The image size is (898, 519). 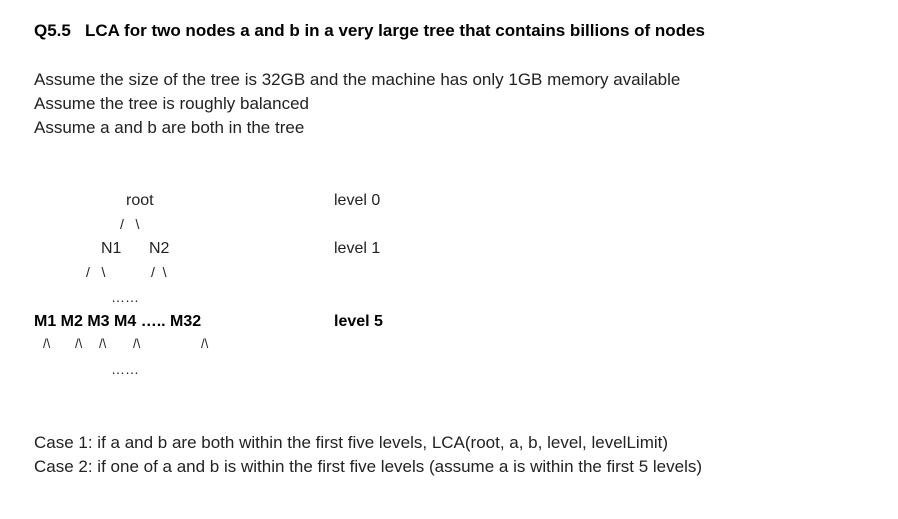 What do you see at coordinates (357, 248) in the screenshot?
I see `level-1-label: level 1` at bounding box center [357, 248].